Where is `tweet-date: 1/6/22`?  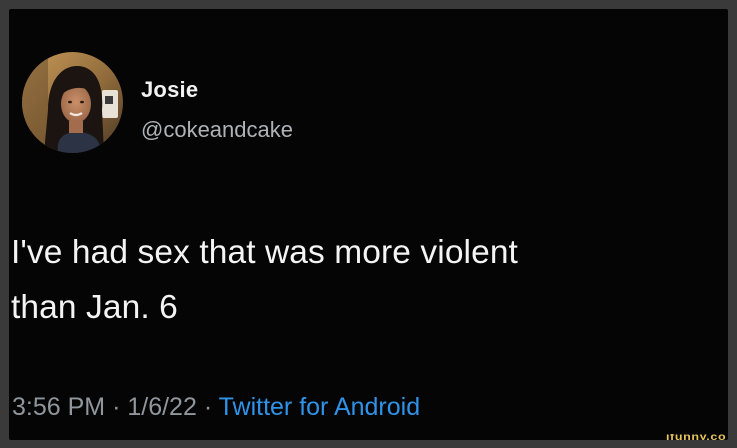 tweet-date: 1/6/22 is located at coordinates (162, 407).